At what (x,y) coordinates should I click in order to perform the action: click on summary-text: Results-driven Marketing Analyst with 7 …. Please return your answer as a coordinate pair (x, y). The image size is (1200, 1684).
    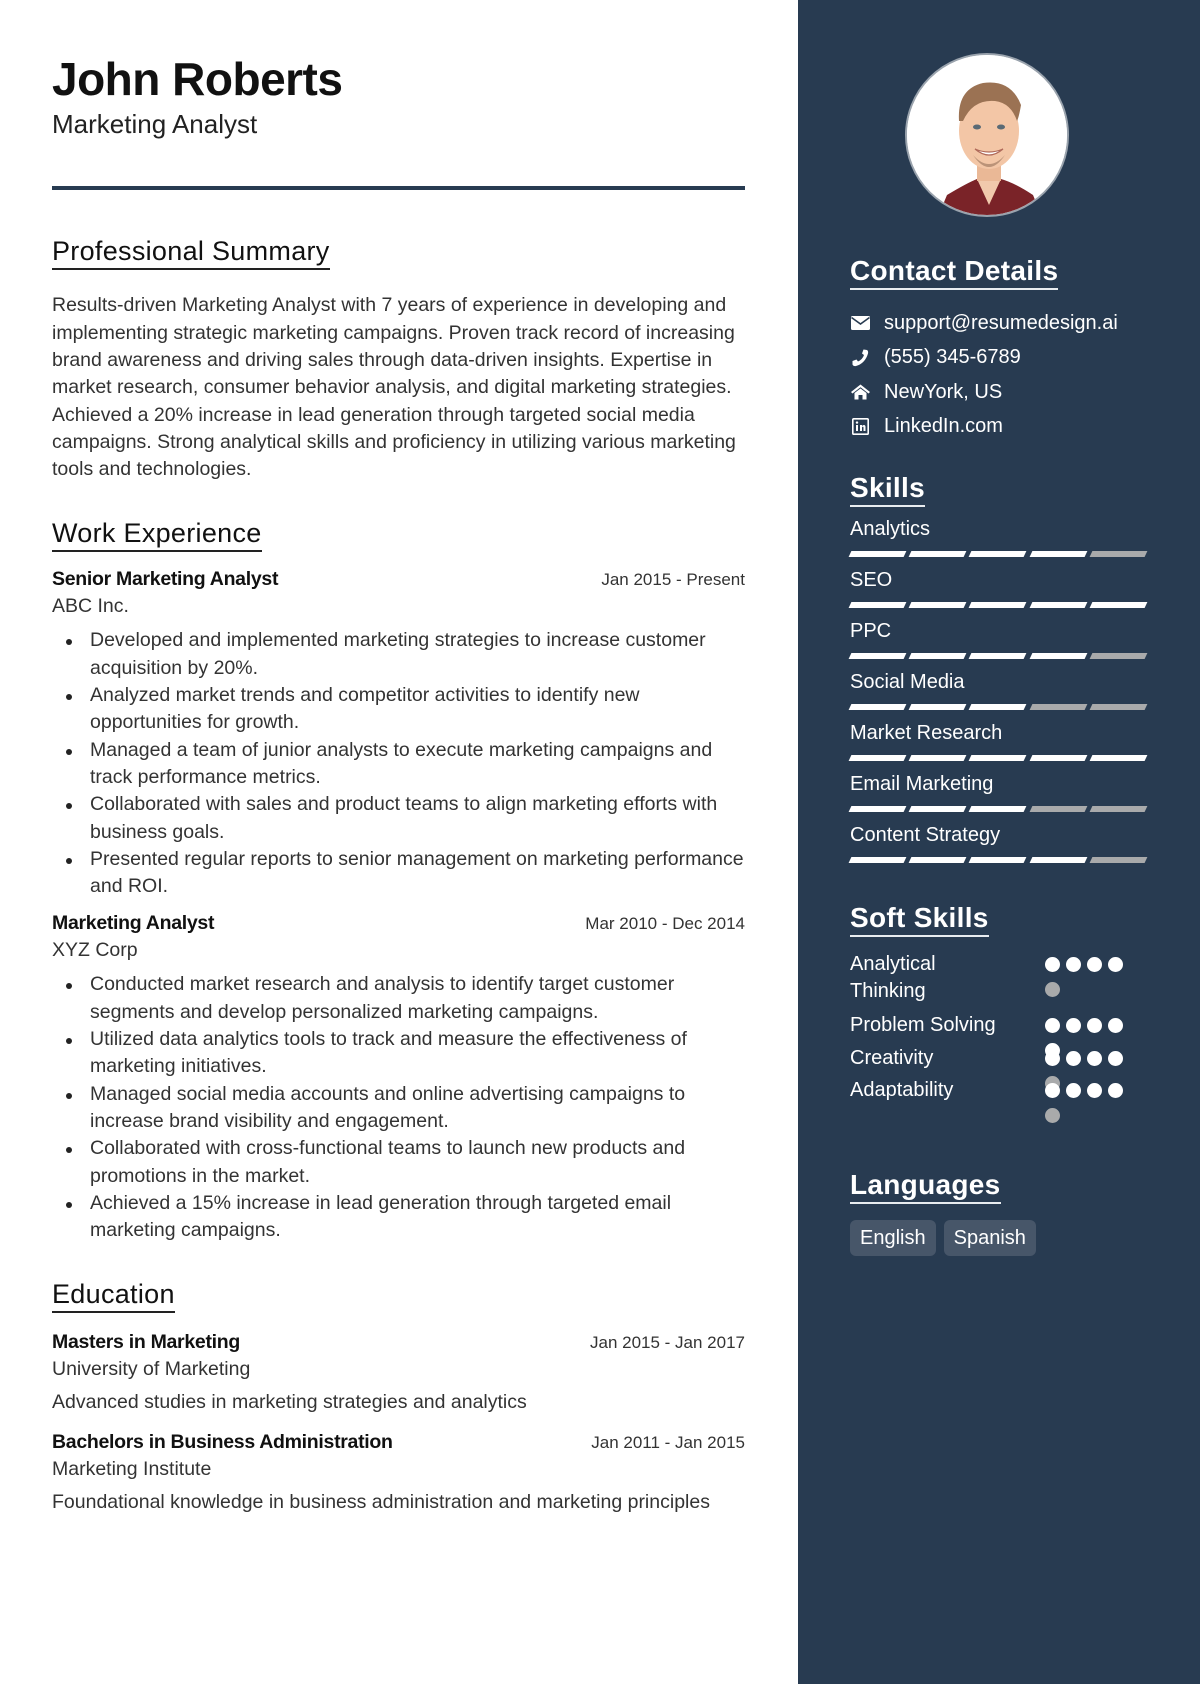
    Looking at the image, I should click on (394, 387).